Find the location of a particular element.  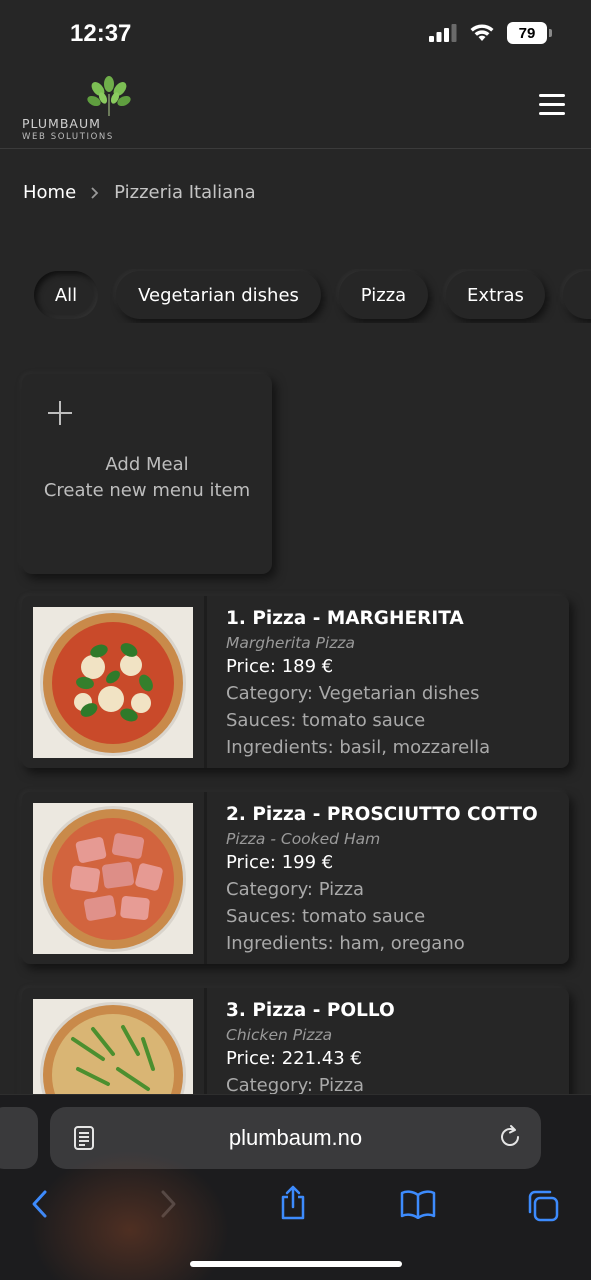

url-text: plumbaum.no is located at coordinates (295, 1137).